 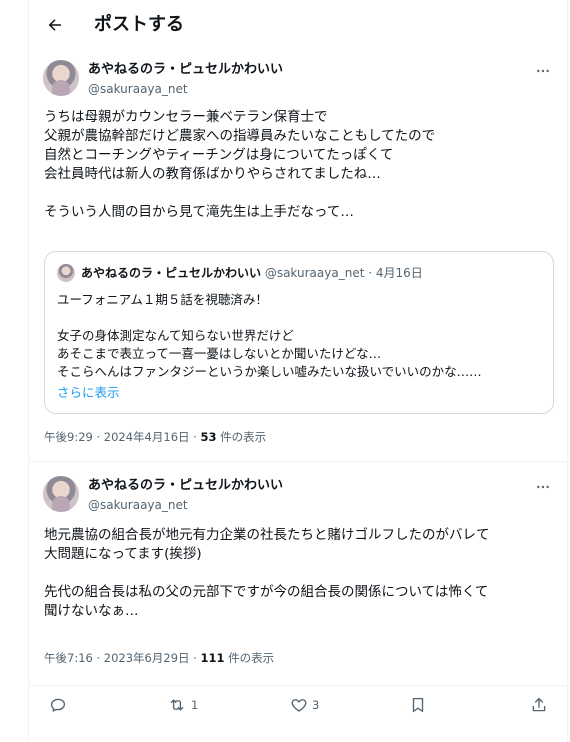 I want to click on column-border-right, so click(x=567, y=371).